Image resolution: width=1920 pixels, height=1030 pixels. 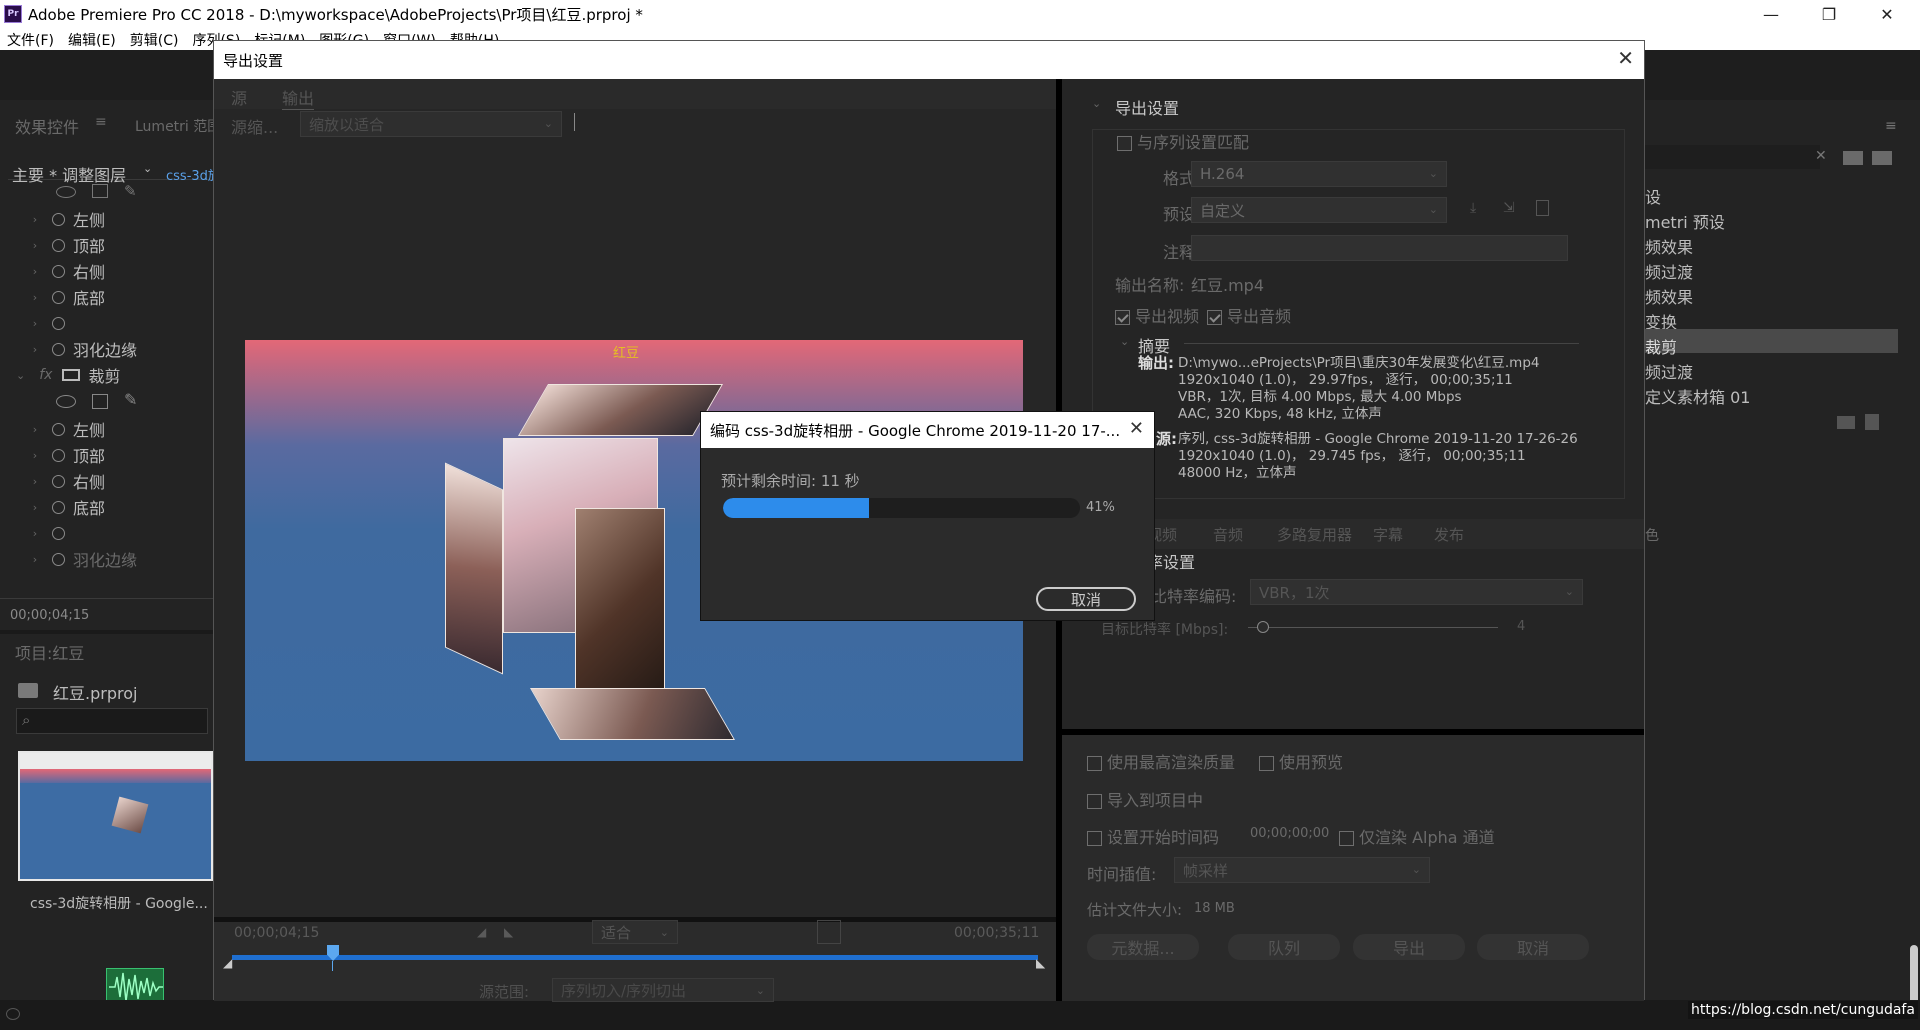 I want to click on folder-icon, so click(x=1846, y=422).